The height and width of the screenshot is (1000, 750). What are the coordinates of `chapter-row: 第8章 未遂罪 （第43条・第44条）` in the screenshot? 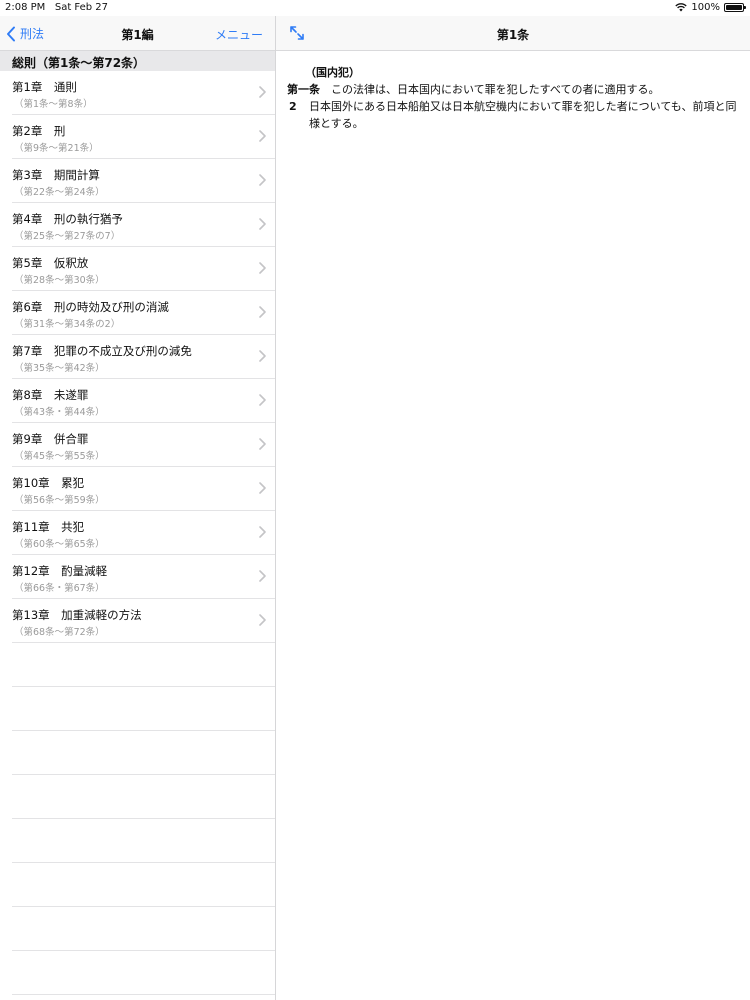 It's located at (143, 401).